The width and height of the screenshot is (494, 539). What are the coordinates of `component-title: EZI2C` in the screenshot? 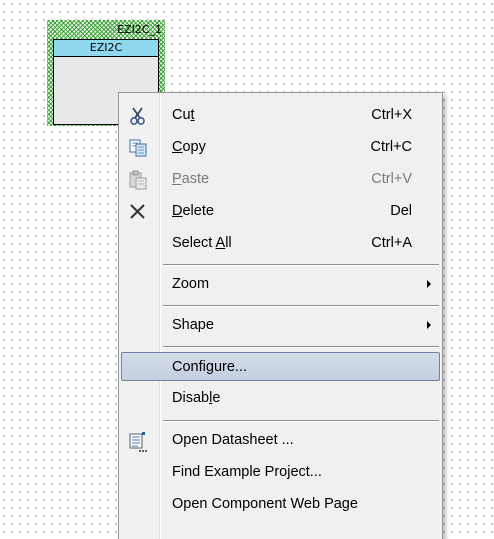 It's located at (106, 48).